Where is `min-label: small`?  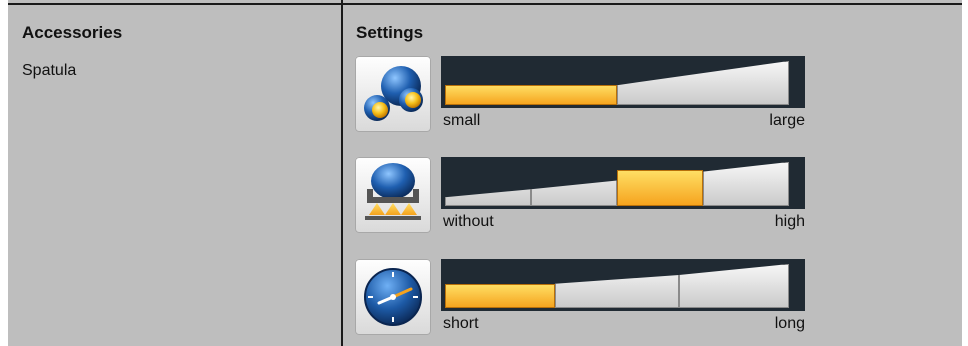
min-label: small is located at coordinates (462, 120).